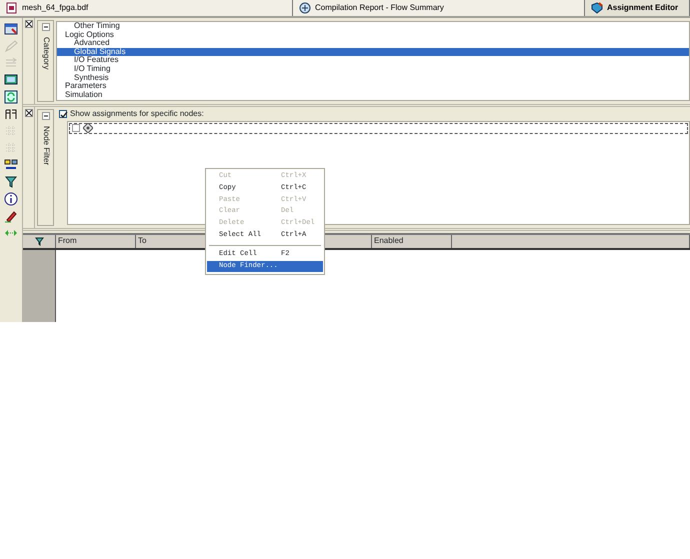  Describe the element at coordinates (45, 53) in the screenshot. I see `panel-title: Category` at that location.